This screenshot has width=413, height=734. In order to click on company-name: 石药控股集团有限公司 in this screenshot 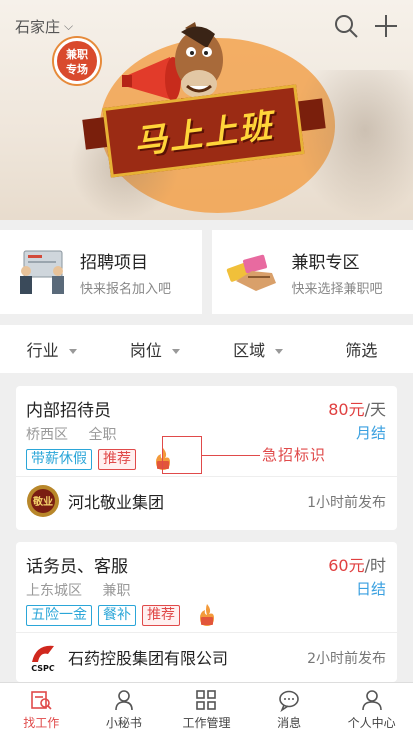, I will do `click(148, 658)`.